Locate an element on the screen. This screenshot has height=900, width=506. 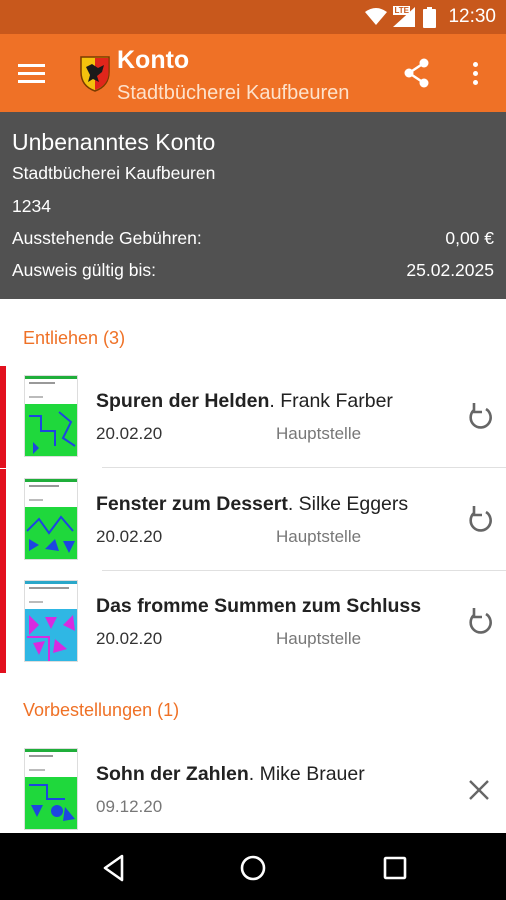
divider is located at coordinates (304, 467).